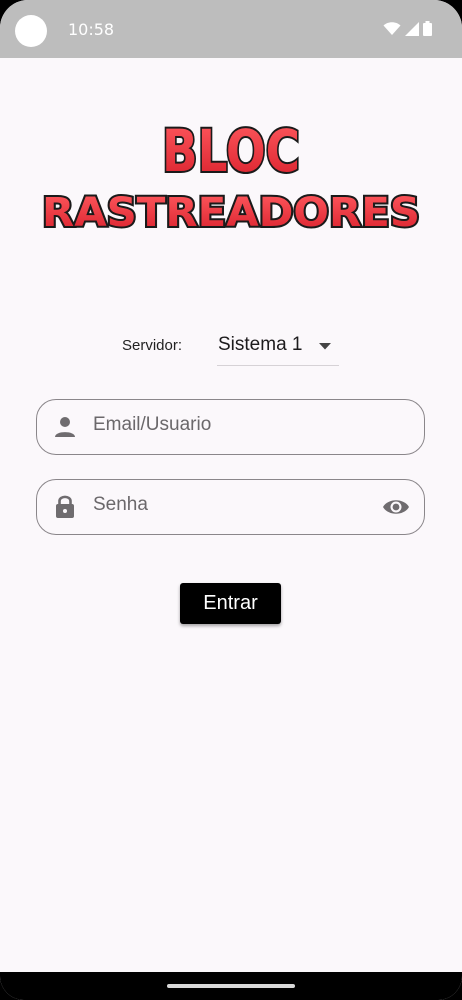 The image size is (462, 1000). Describe the element at coordinates (152, 345) in the screenshot. I see `server-label: Servidor:` at that location.